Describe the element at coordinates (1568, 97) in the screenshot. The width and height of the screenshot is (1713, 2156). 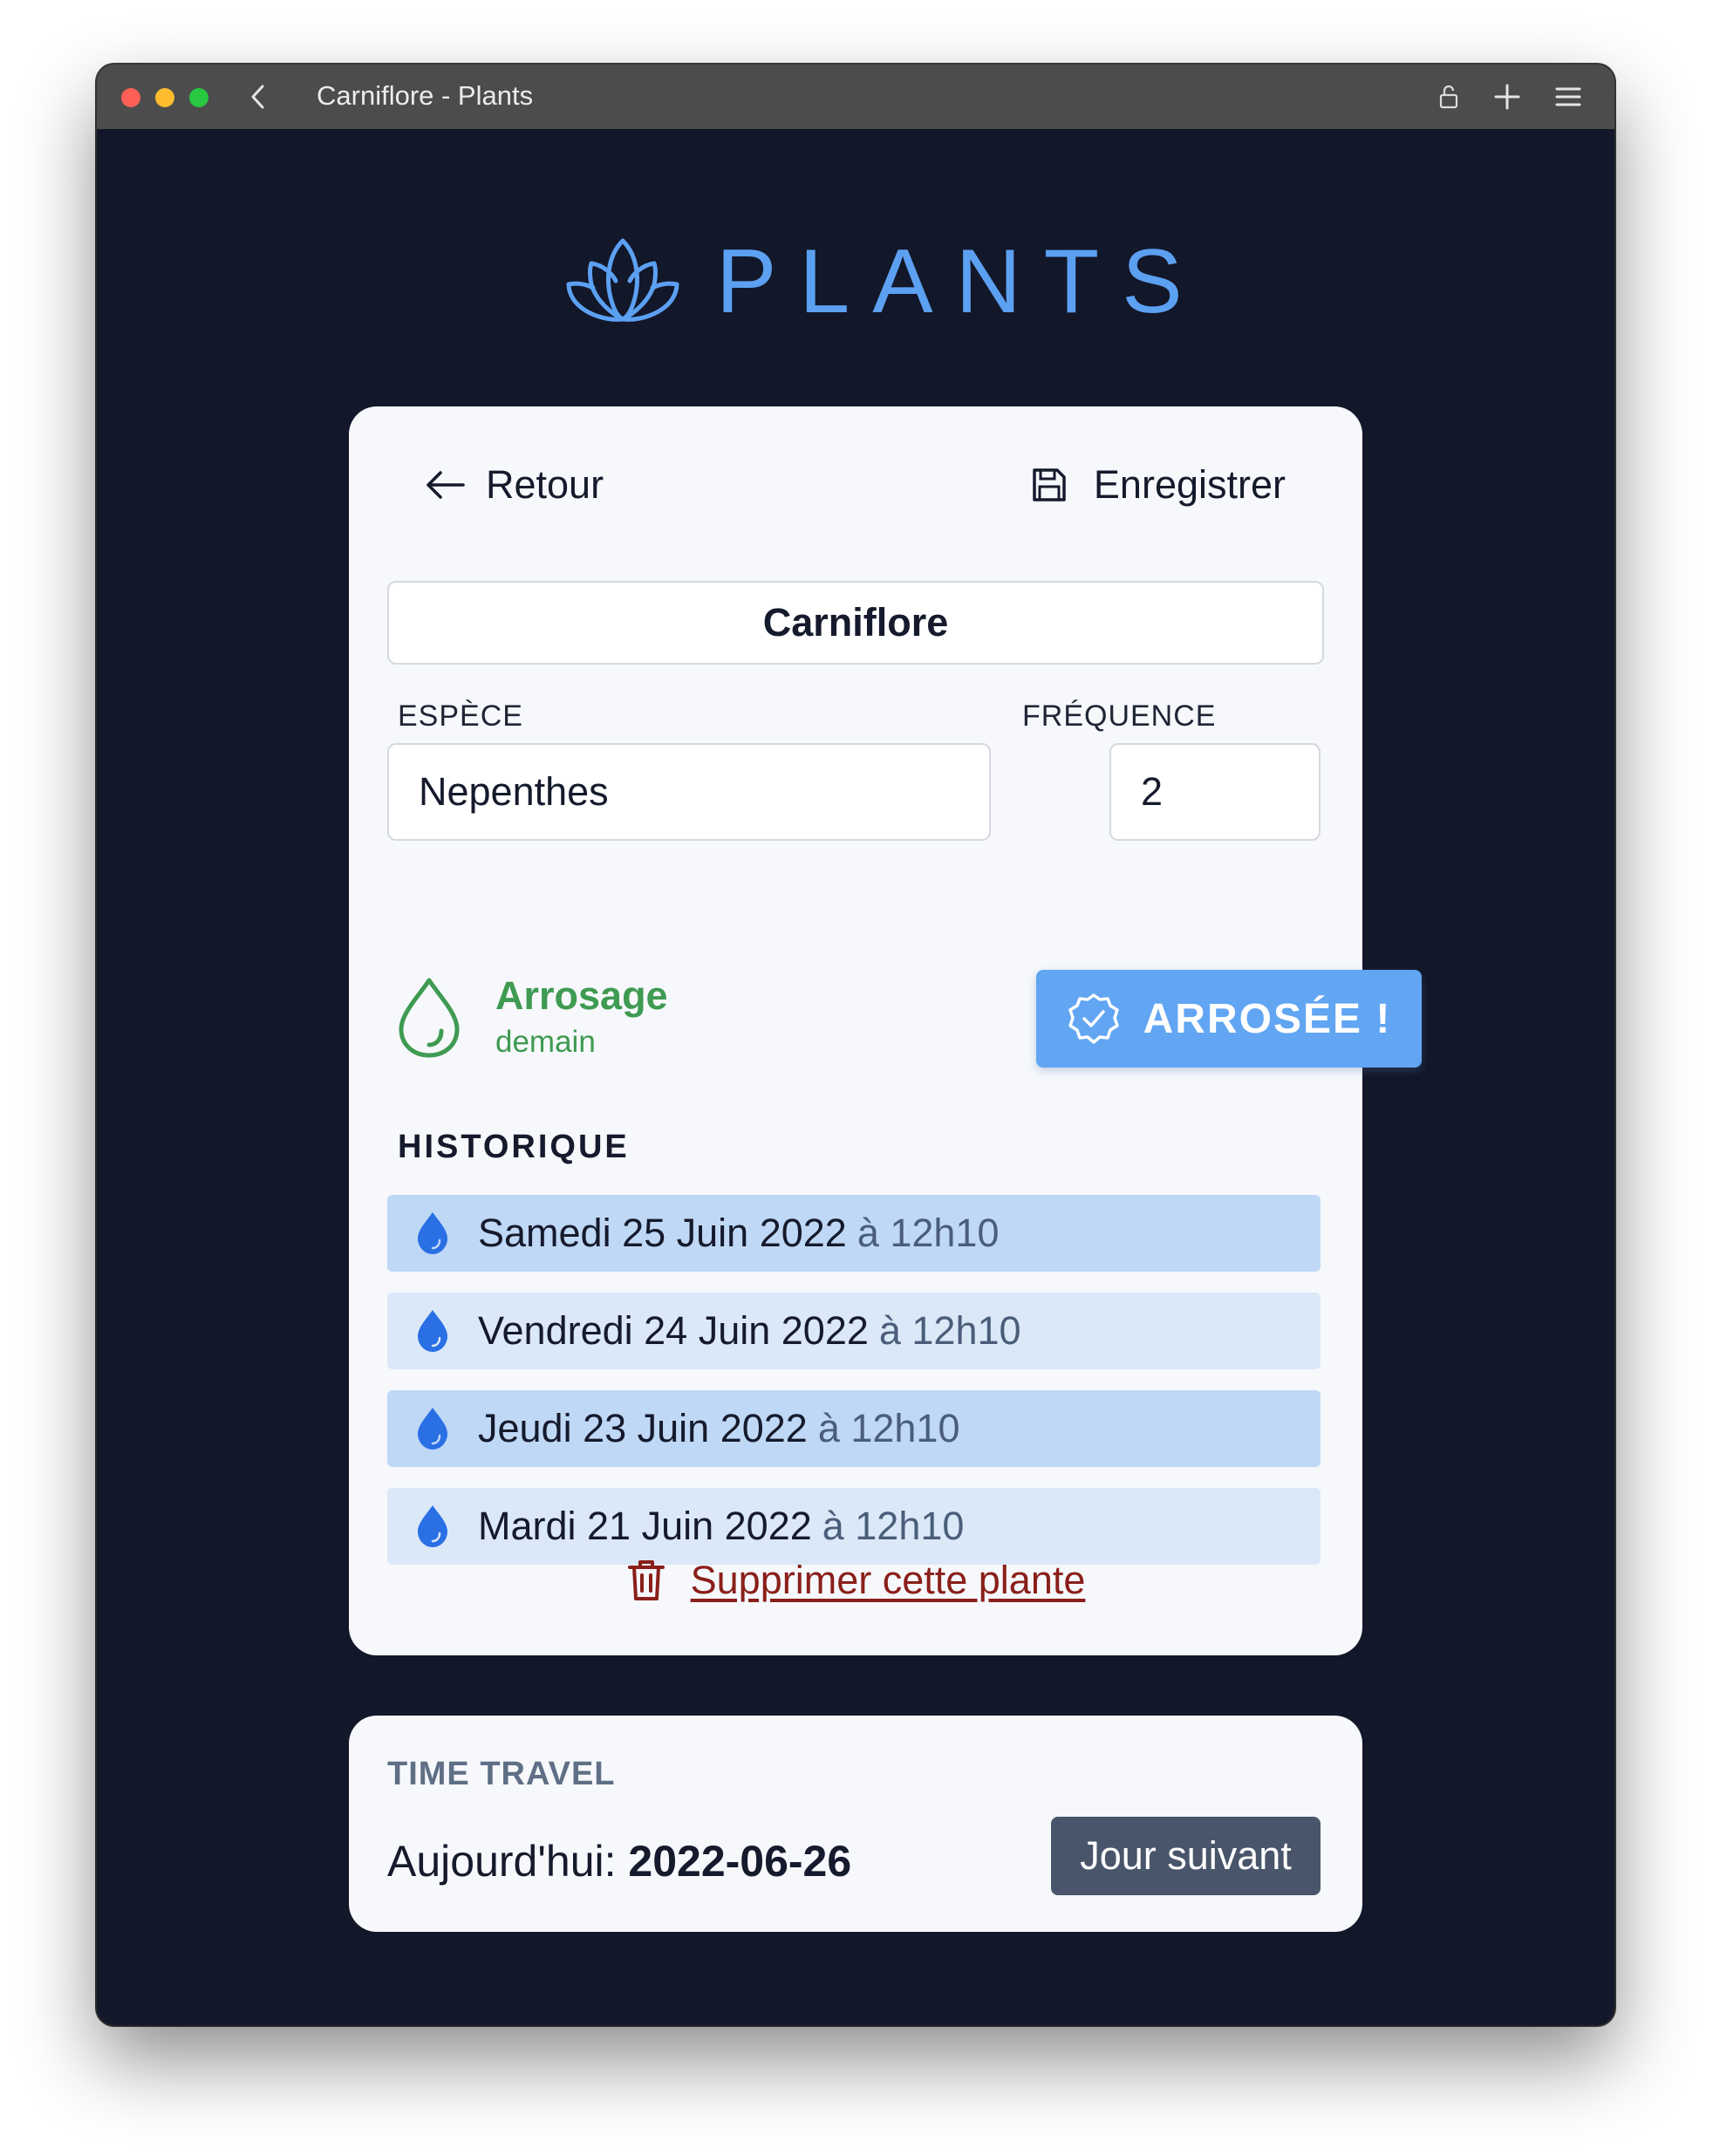
I see `menu-icon` at that location.